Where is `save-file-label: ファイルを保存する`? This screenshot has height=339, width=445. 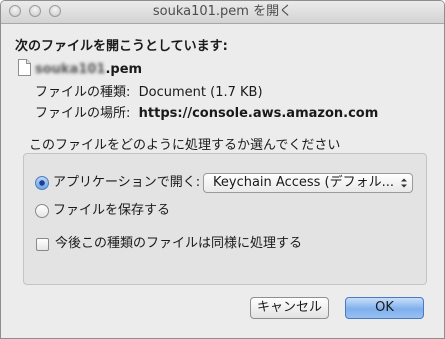 save-file-label: ファイルを保存する is located at coordinates (111, 211).